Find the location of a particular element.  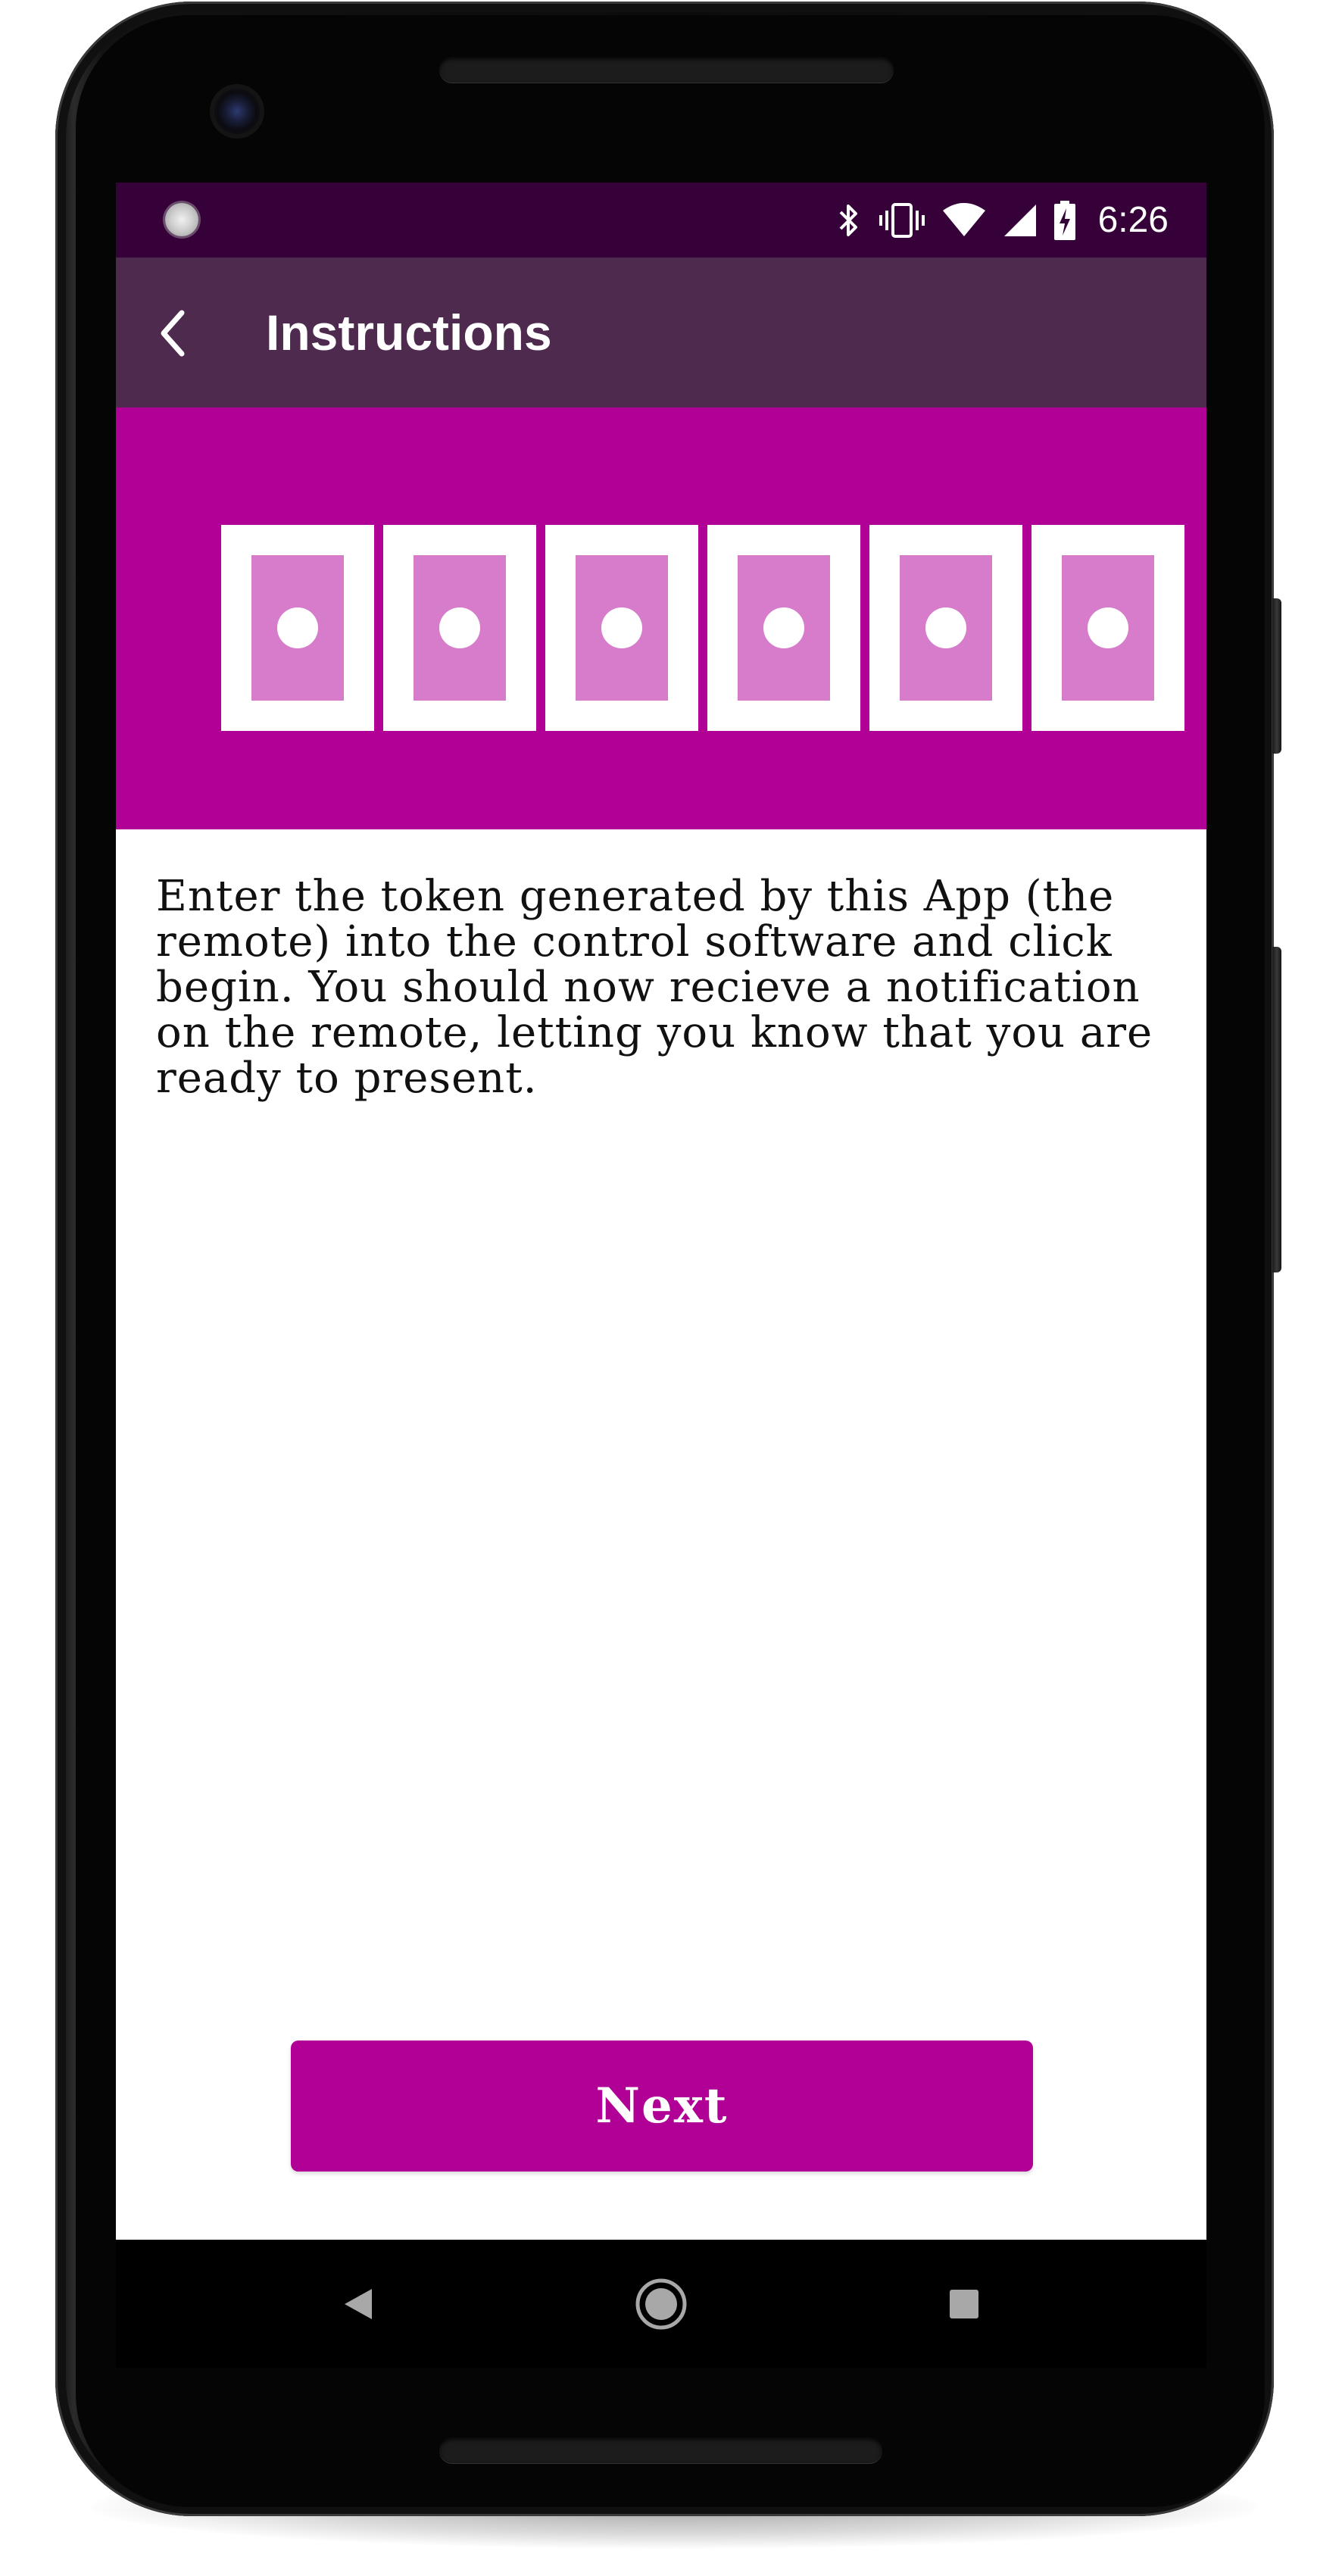

next-button: Next is located at coordinates (662, 2106).